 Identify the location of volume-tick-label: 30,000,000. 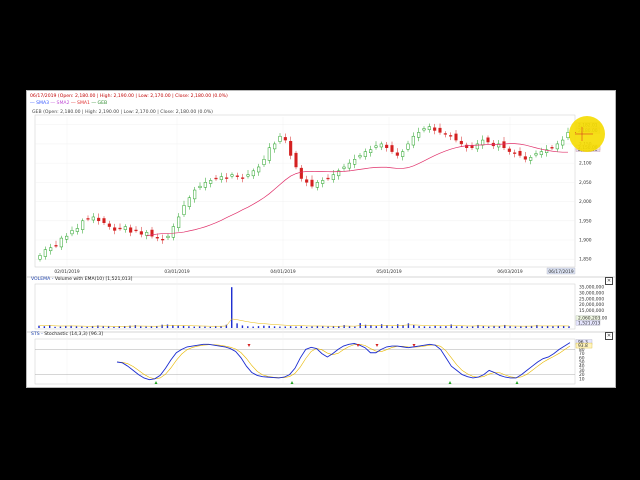
(591, 294).